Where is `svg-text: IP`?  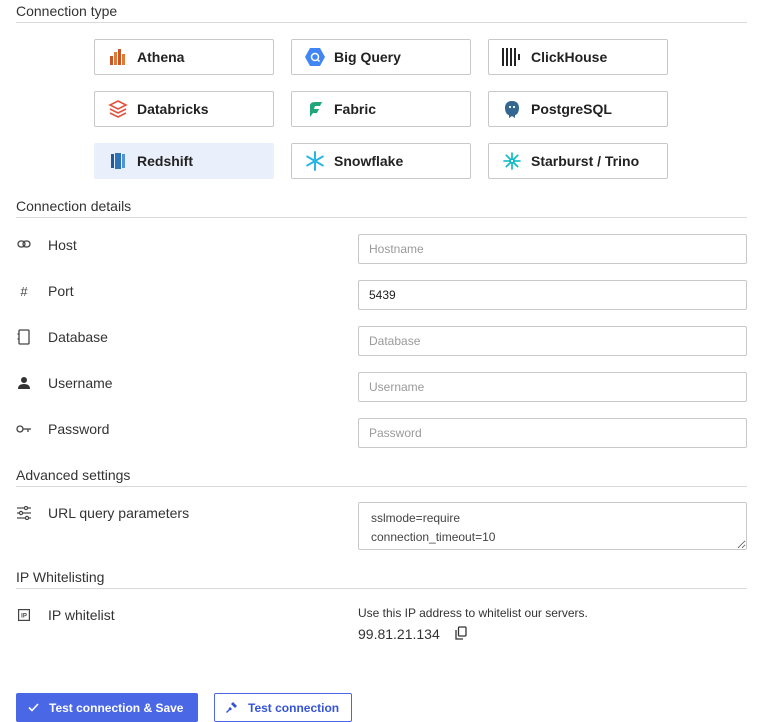
svg-text: IP is located at coordinates (24, 617).